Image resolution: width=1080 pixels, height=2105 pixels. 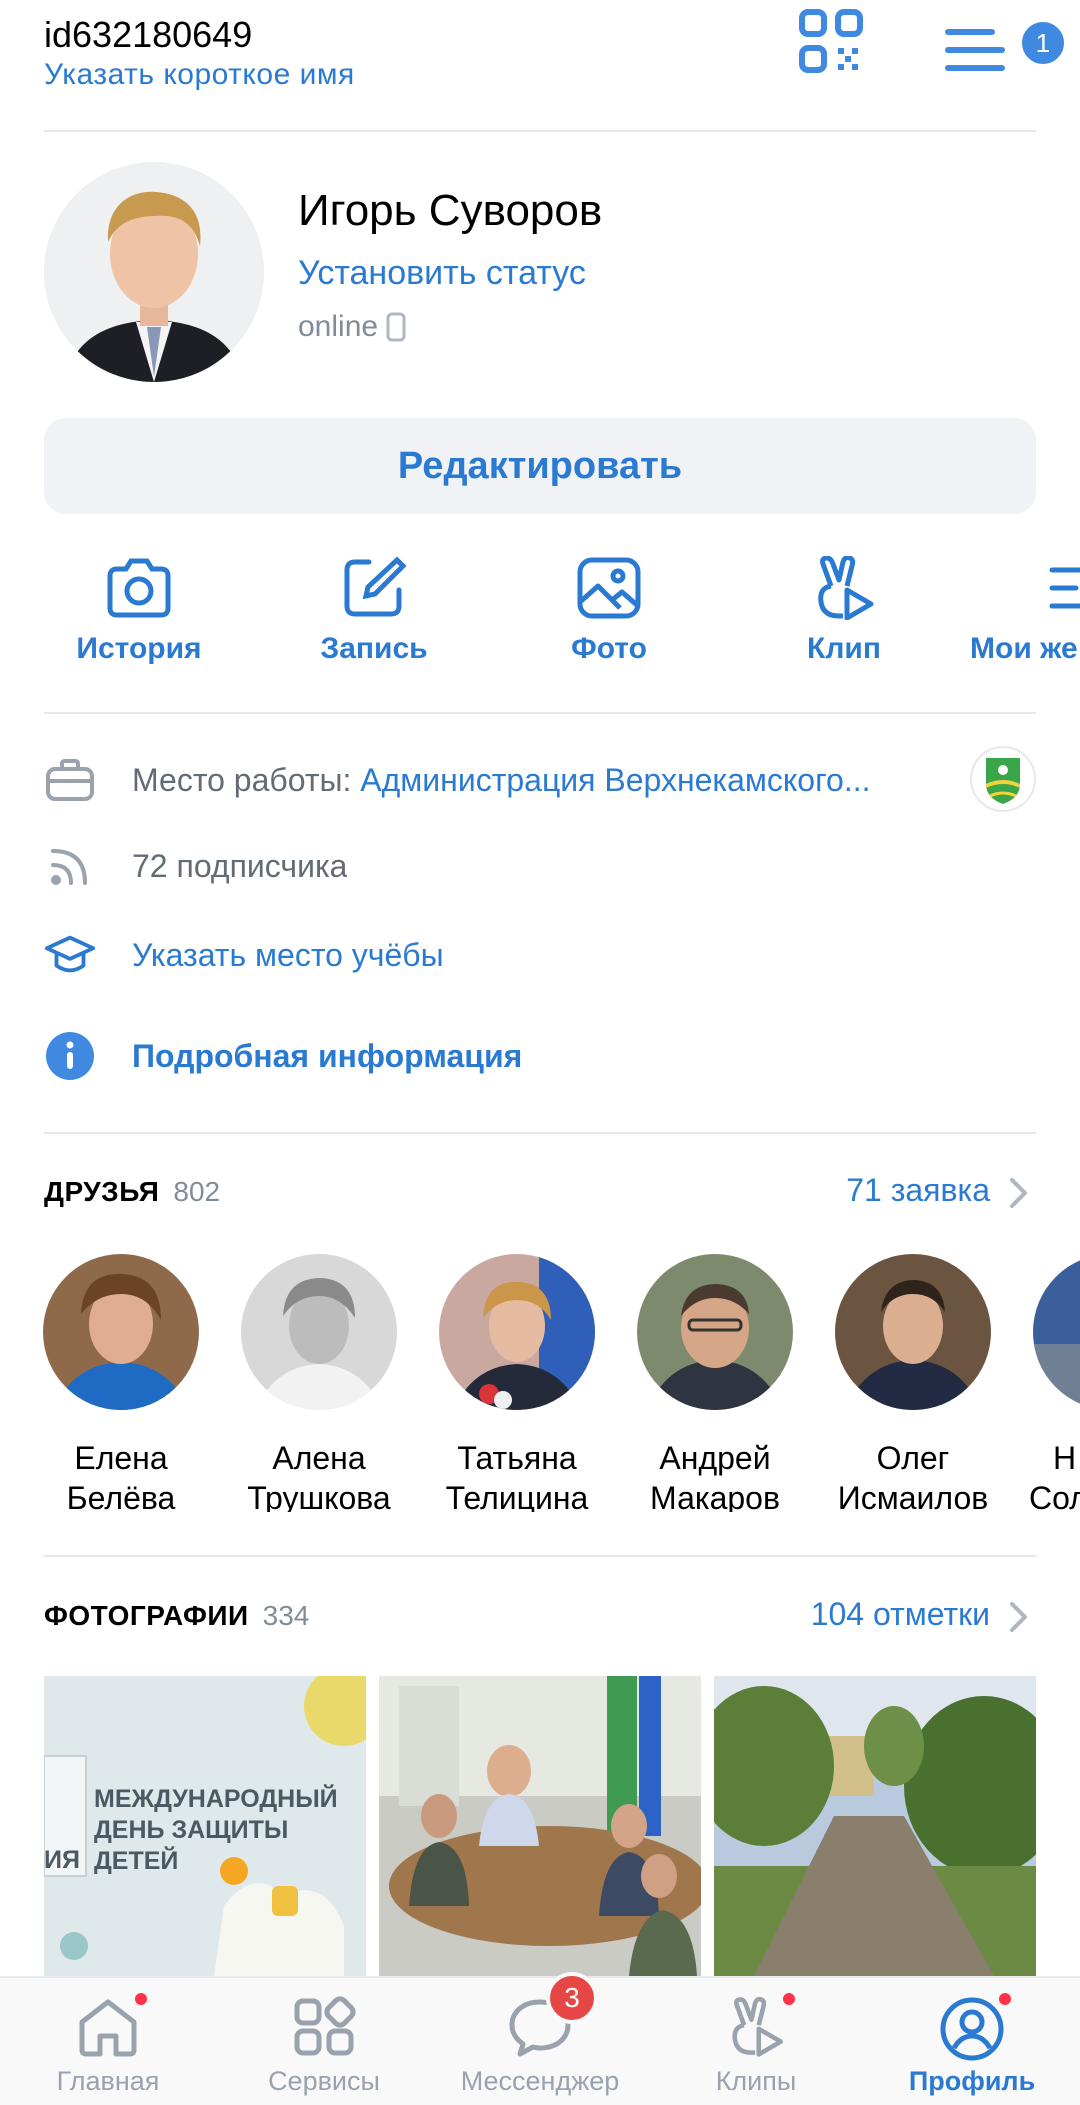 What do you see at coordinates (375, 586) in the screenshot?
I see `edit-note-icon` at bounding box center [375, 586].